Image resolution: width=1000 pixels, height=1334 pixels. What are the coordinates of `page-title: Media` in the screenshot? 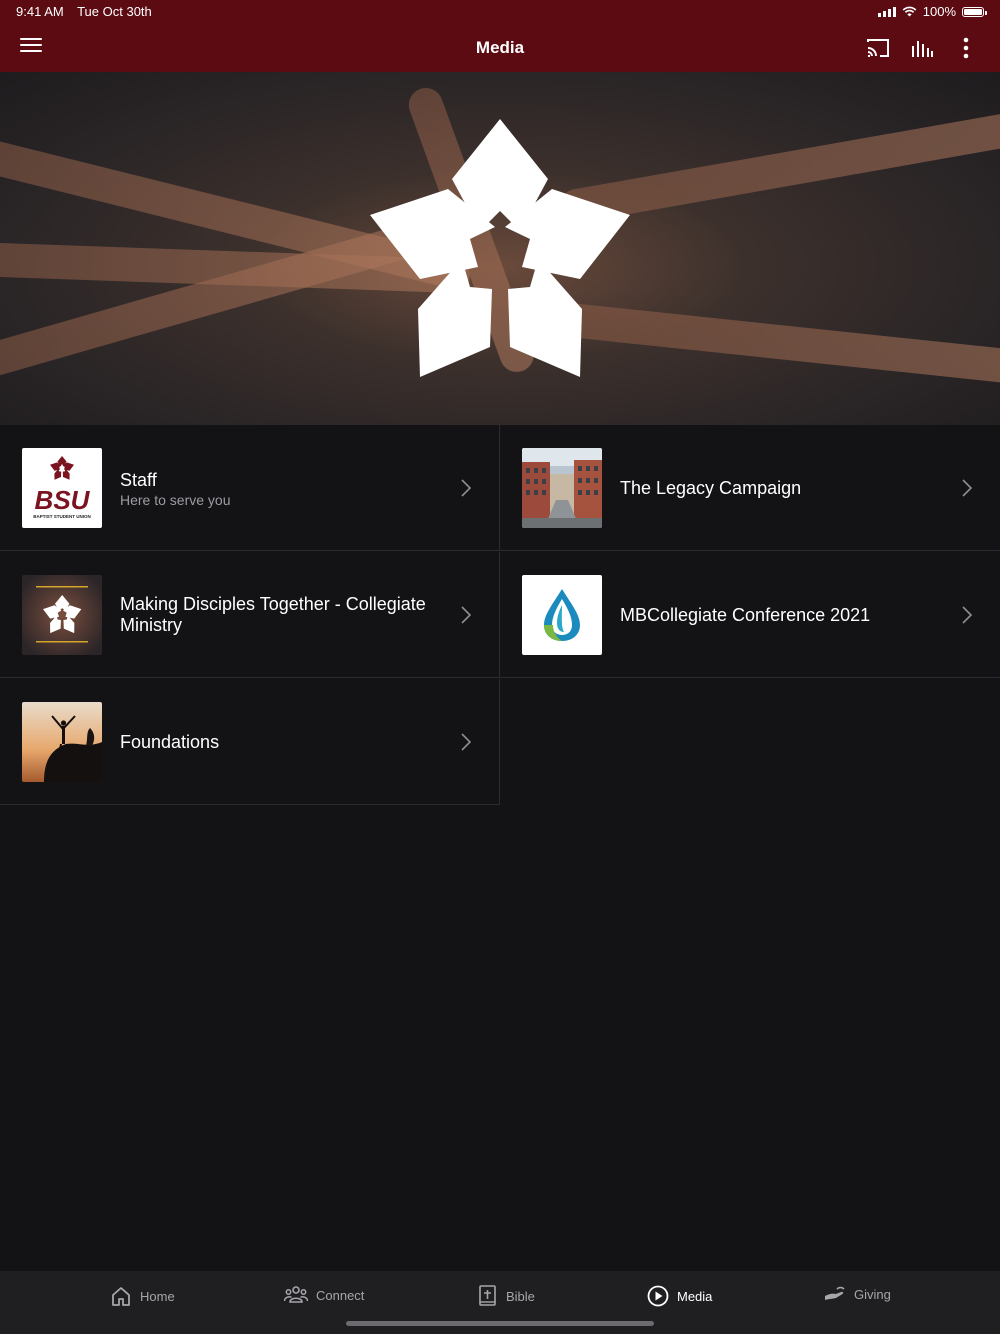 It's located at (500, 47).